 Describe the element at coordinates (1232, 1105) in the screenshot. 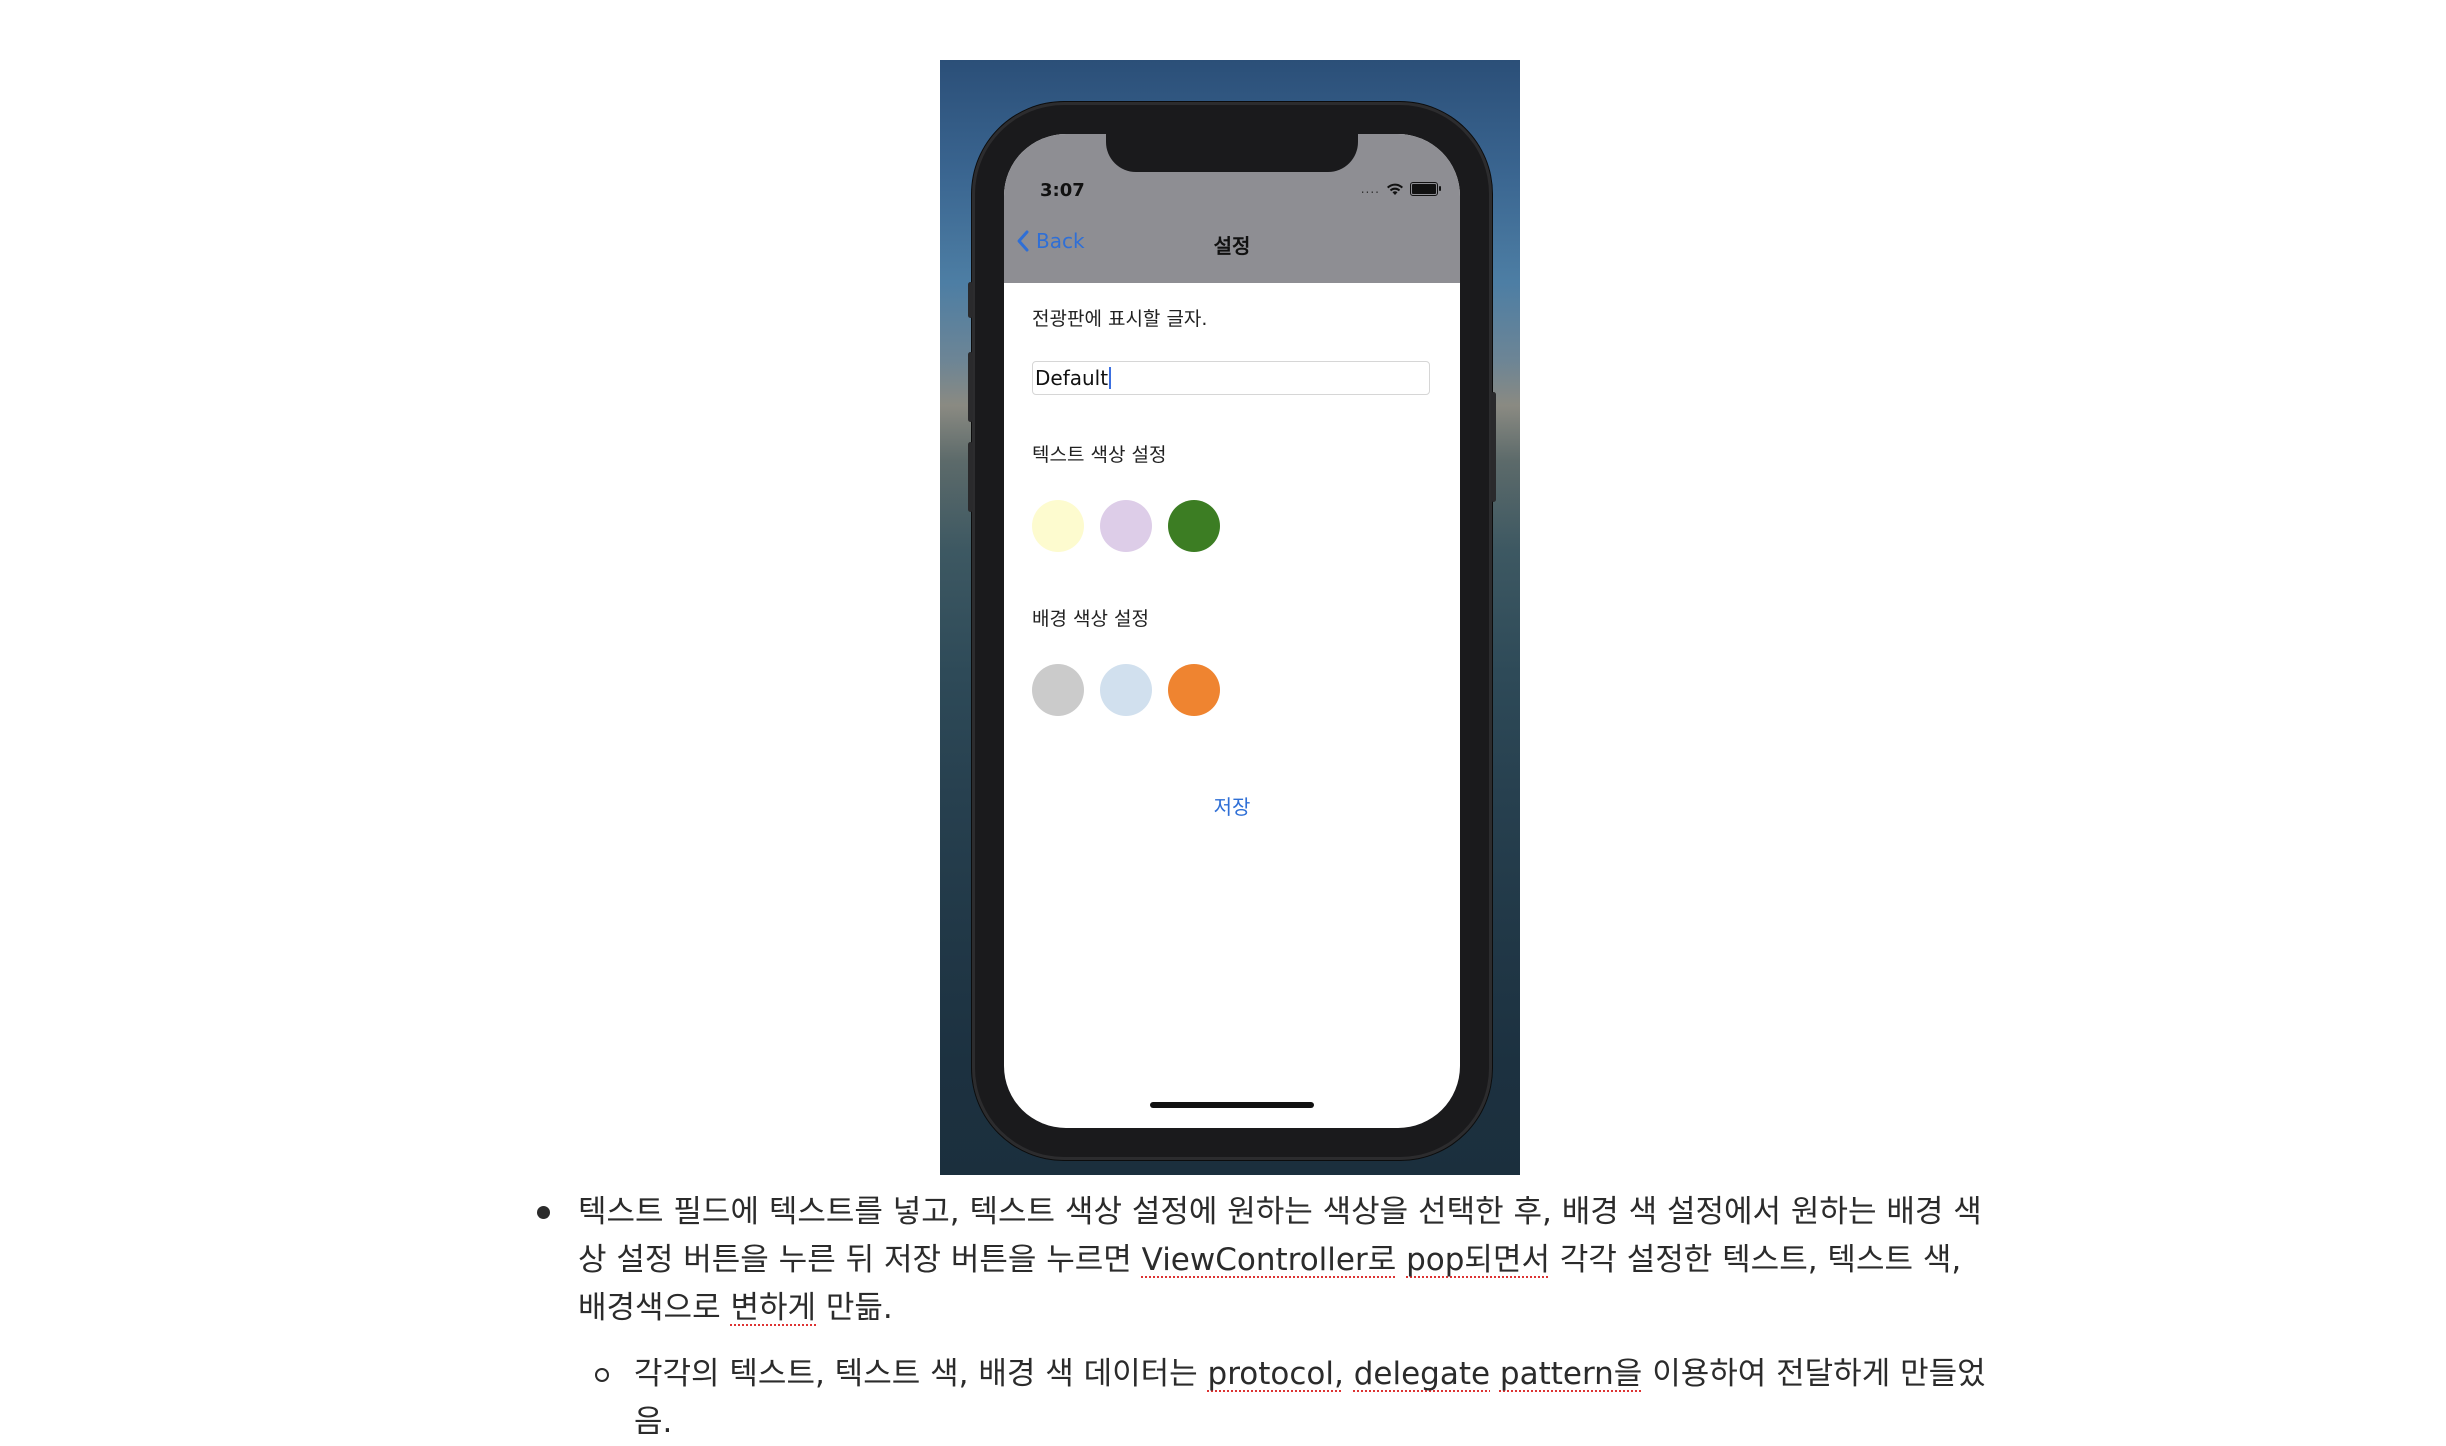

I see `home-indicator` at that location.